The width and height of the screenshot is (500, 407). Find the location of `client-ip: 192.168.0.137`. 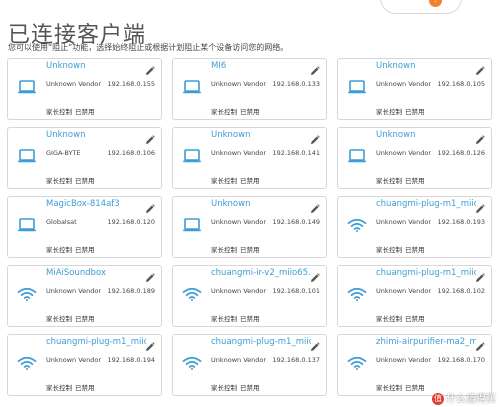

client-ip: 192.168.0.137 is located at coordinates (296, 360).